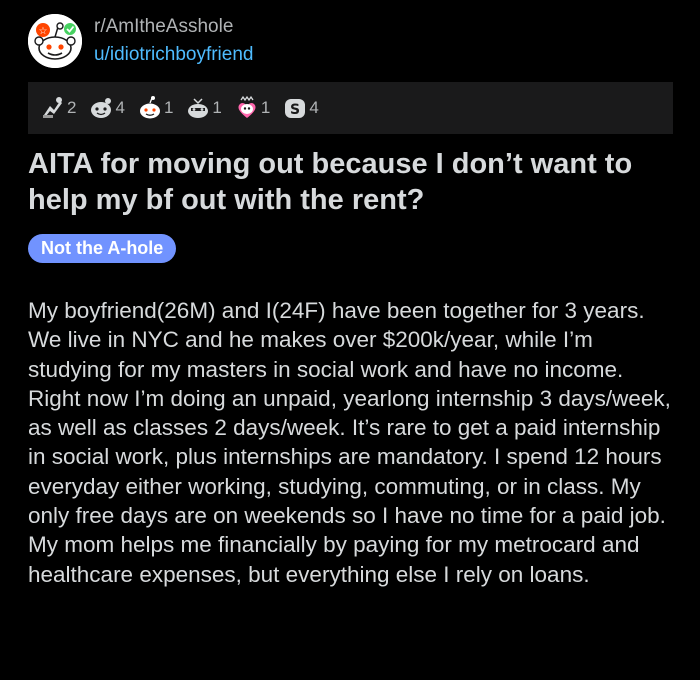  I want to click on subreddit-name: r/AmItheAsshole, so click(173, 27).